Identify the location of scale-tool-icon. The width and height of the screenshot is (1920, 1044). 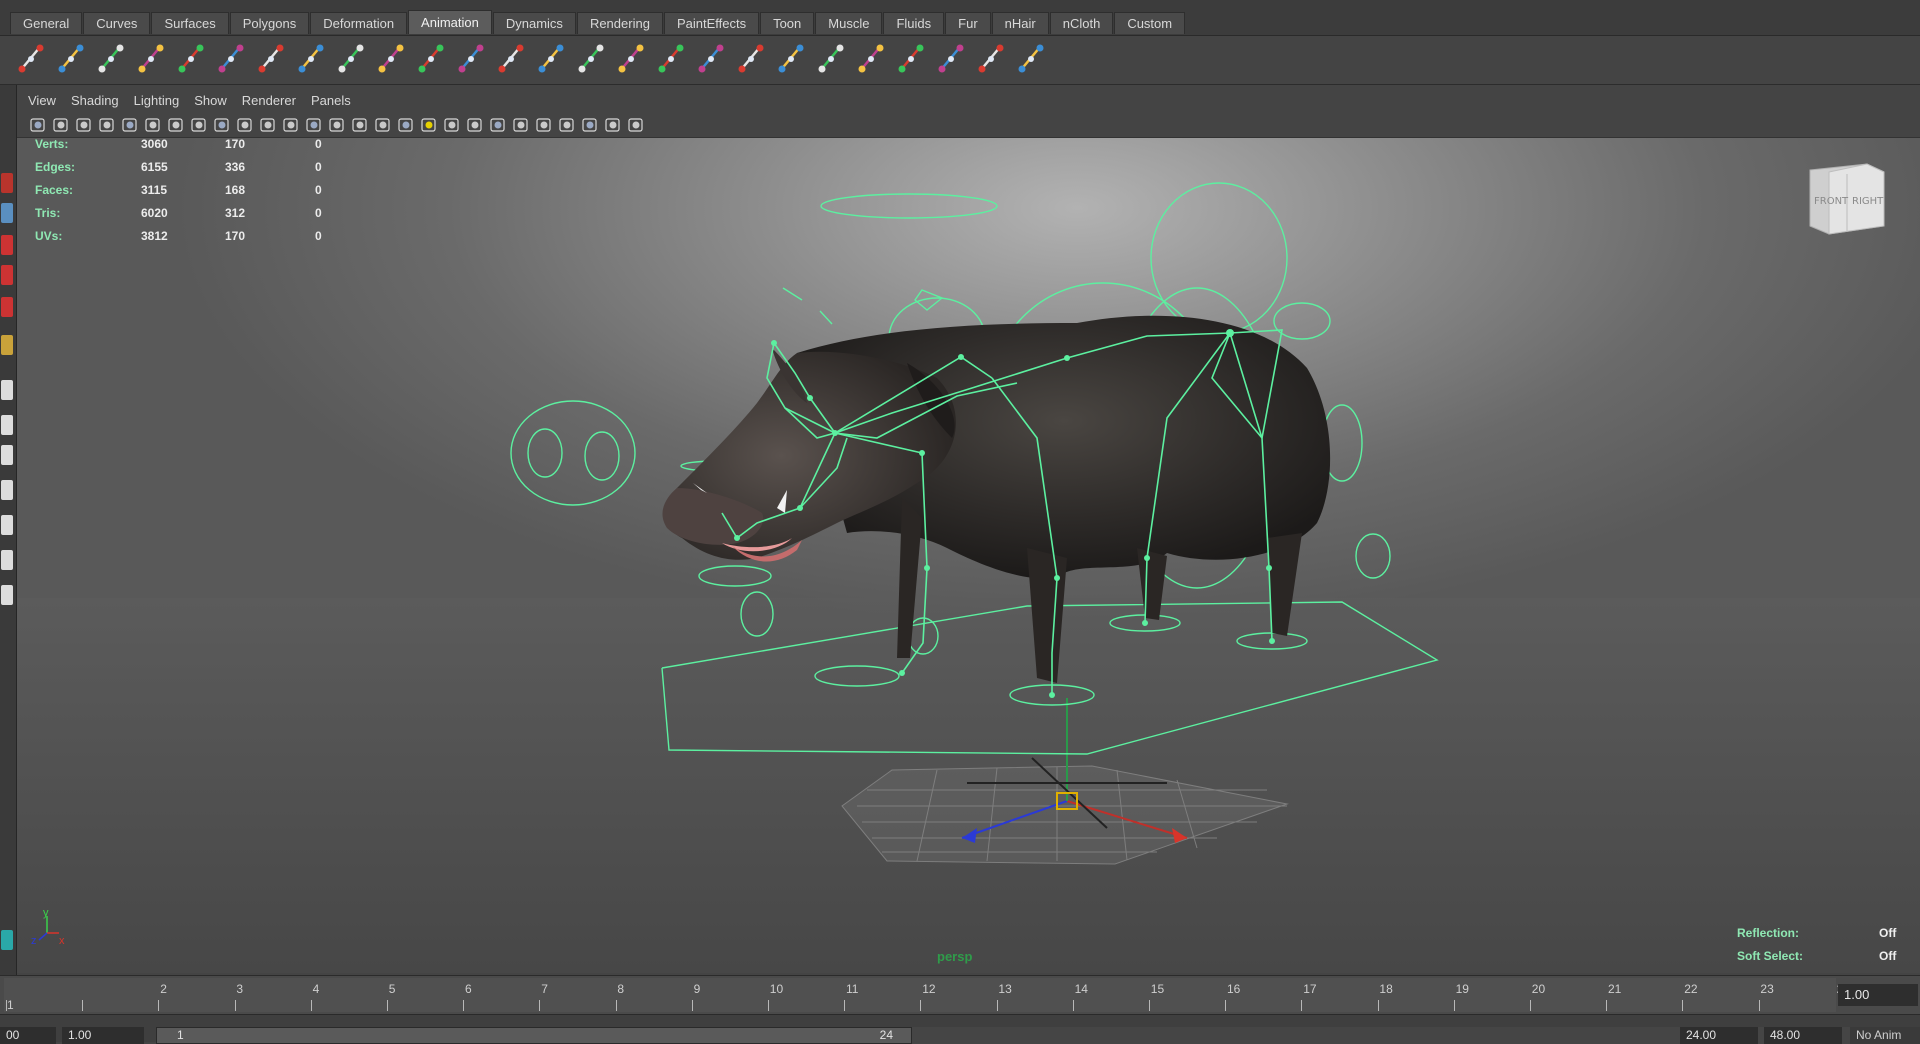
(7, 307).